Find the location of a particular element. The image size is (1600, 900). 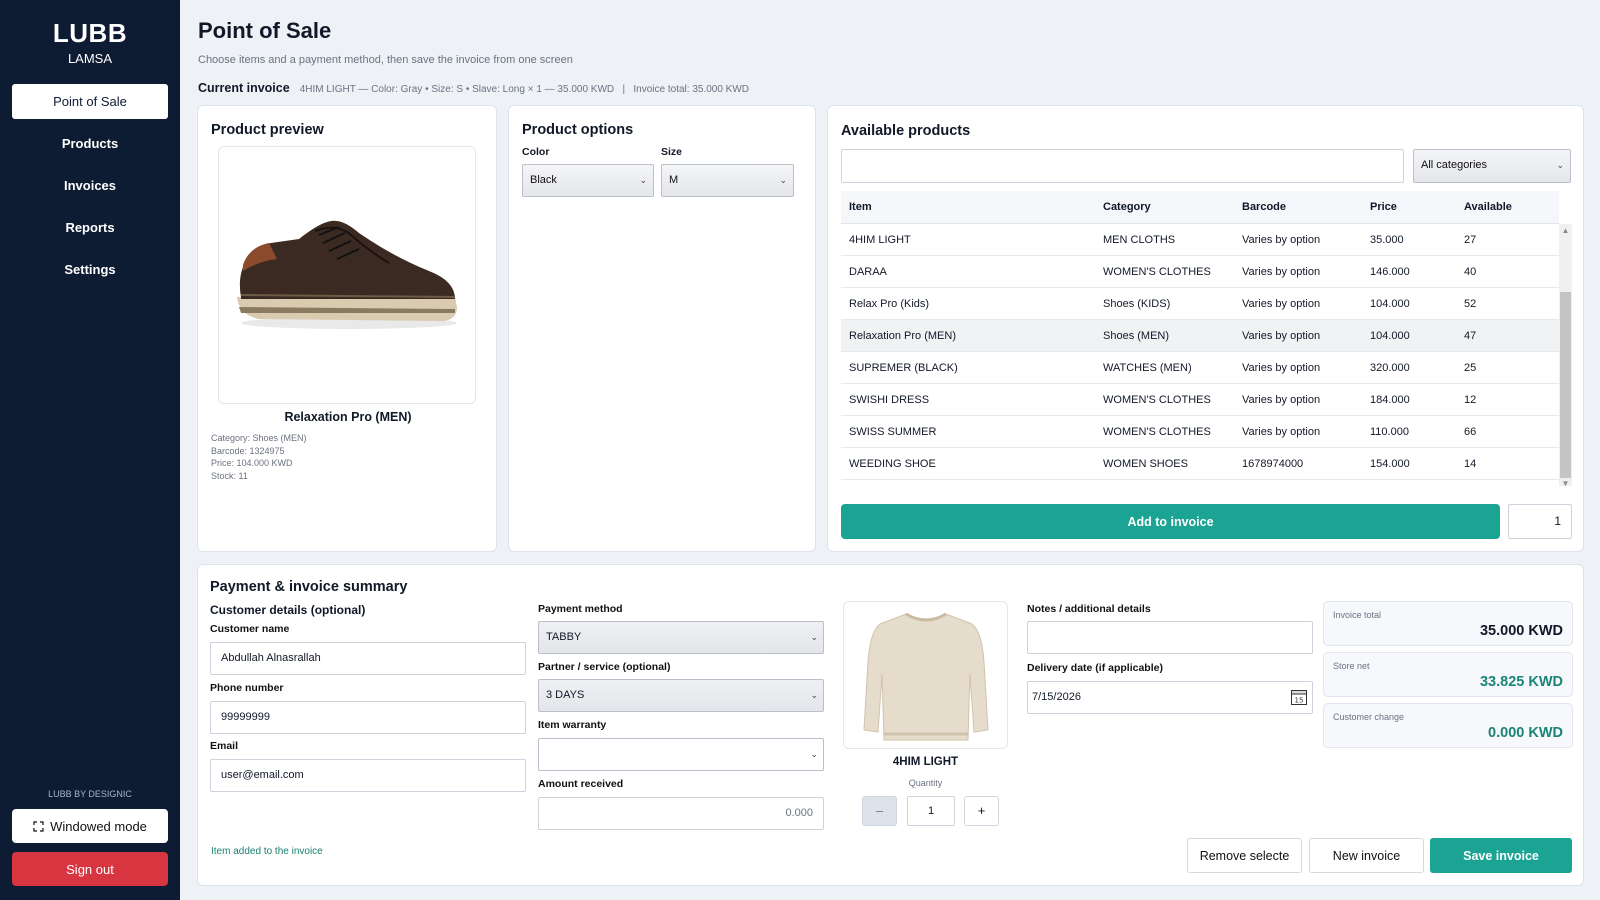

windowed-mode-button: Windowed mode is located at coordinates (90, 826).